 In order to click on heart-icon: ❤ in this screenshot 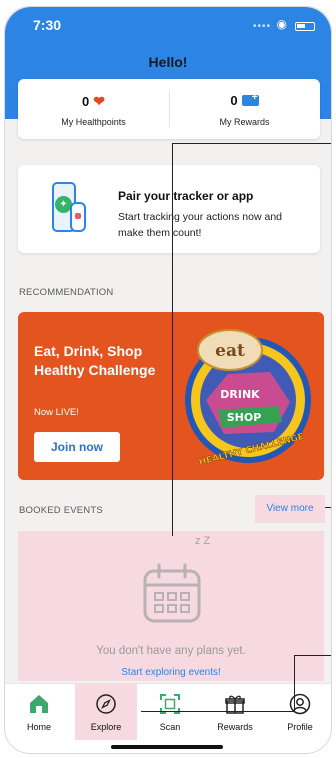, I will do `click(99, 101)`.